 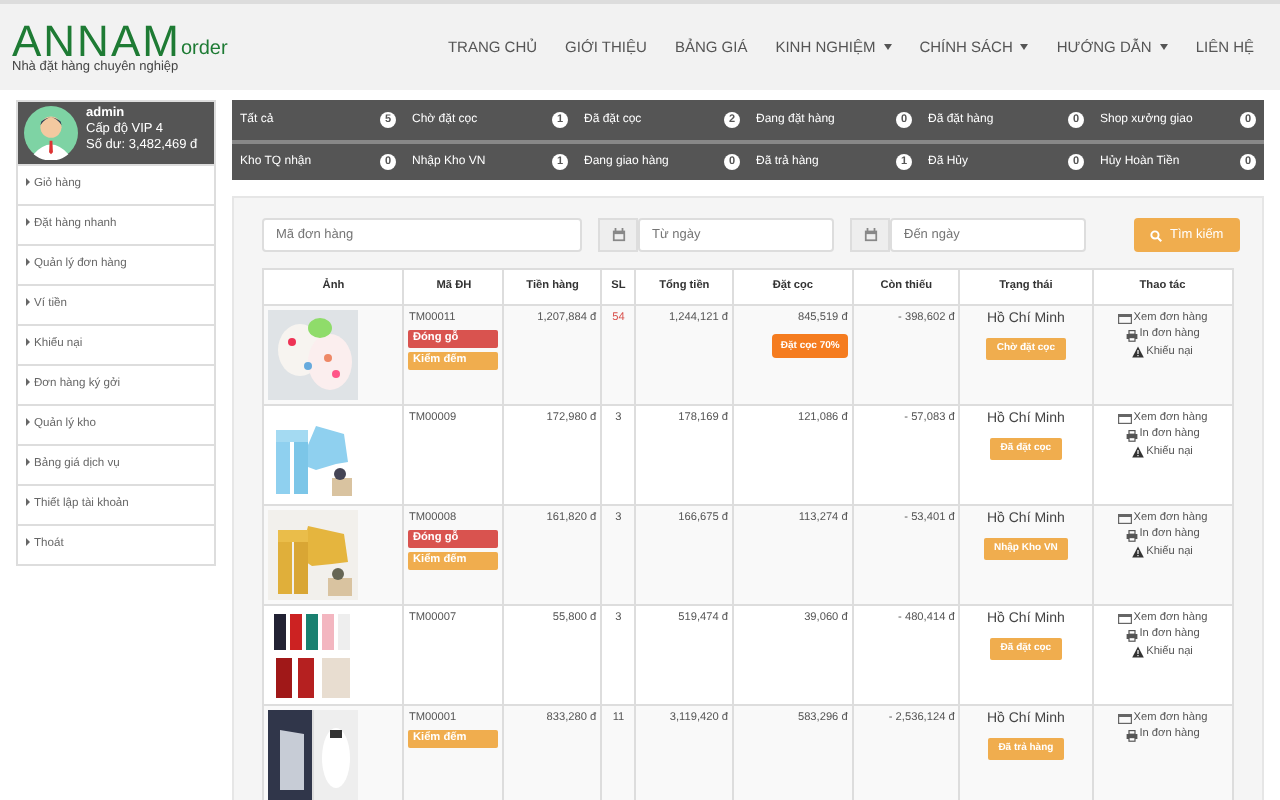 What do you see at coordinates (1156, 235) in the screenshot?
I see `search-icon` at bounding box center [1156, 235].